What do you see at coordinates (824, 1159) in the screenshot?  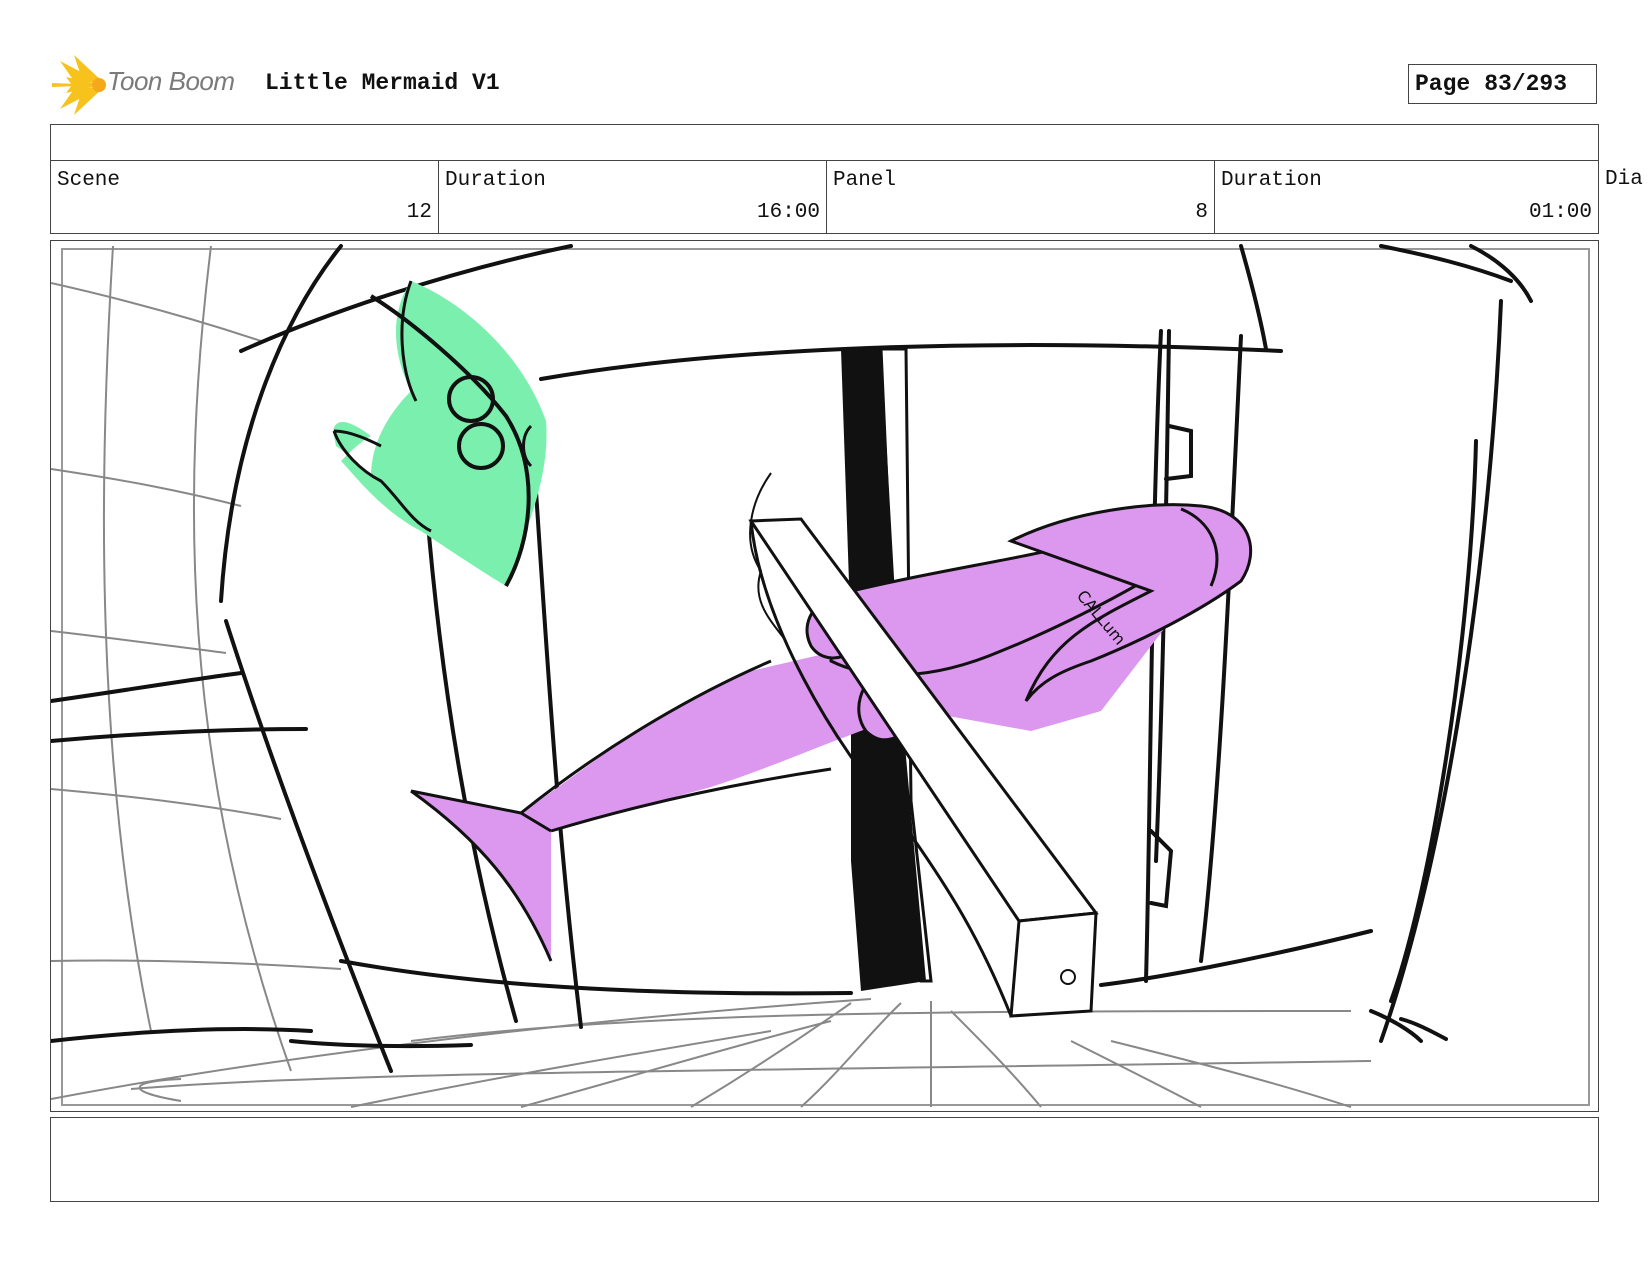 I see `panel-notes-box` at bounding box center [824, 1159].